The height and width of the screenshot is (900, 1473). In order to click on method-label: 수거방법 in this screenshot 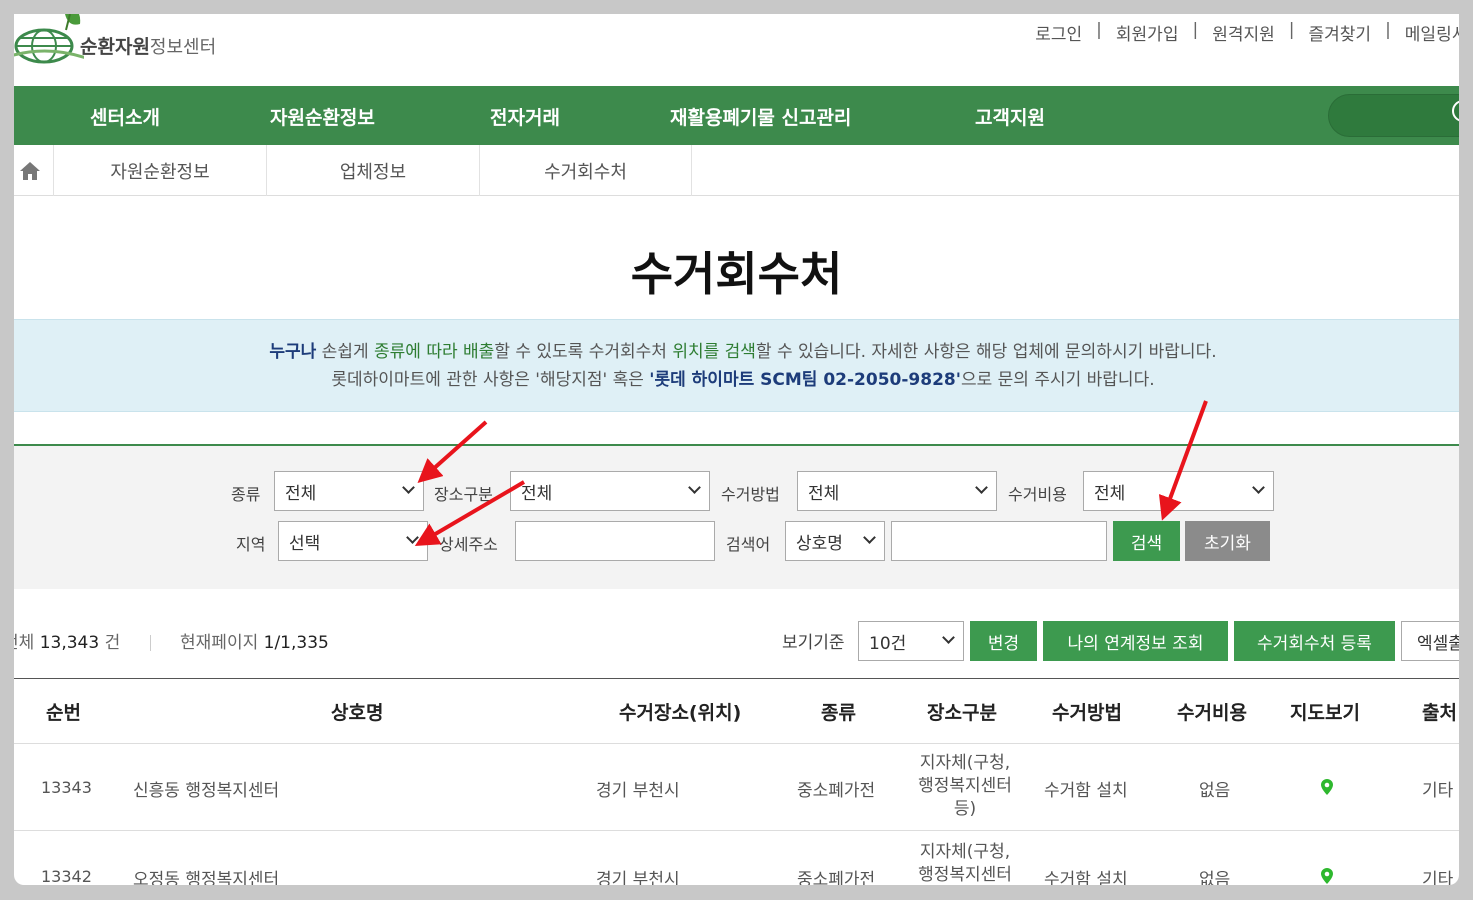, I will do `click(750, 494)`.